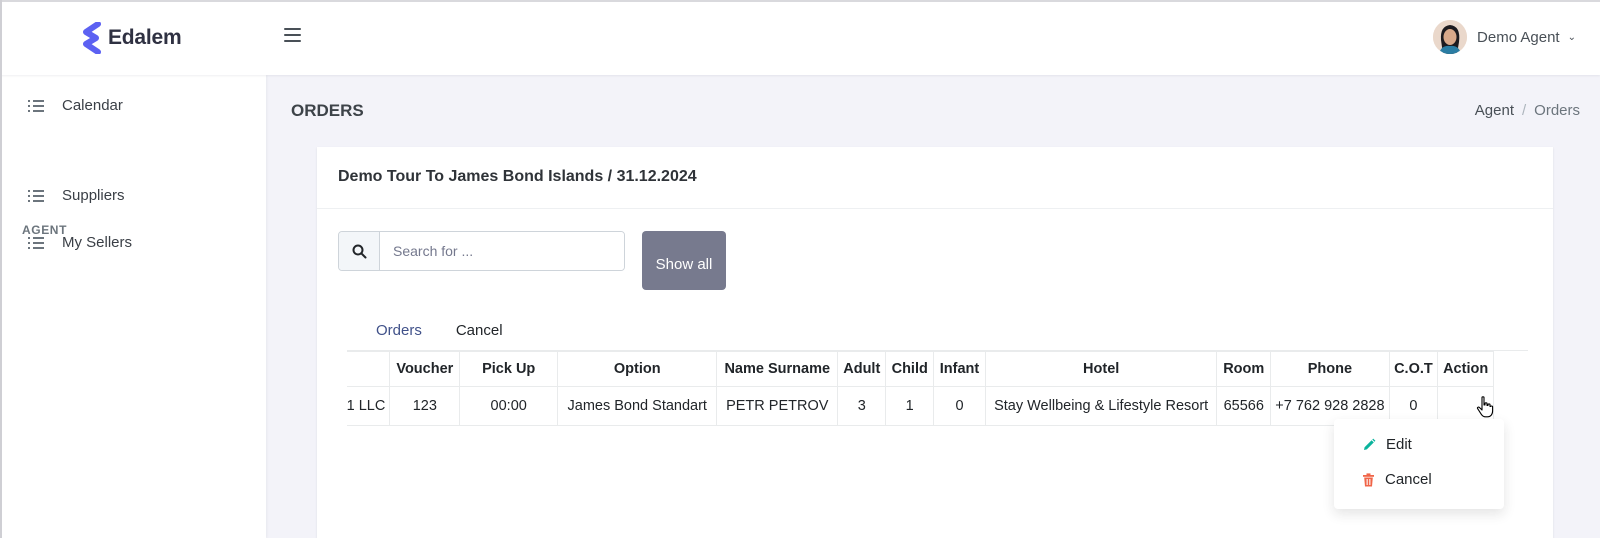  What do you see at coordinates (92, 105) in the screenshot?
I see `sidebar-item-label: Calendar` at bounding box center [92, 105].